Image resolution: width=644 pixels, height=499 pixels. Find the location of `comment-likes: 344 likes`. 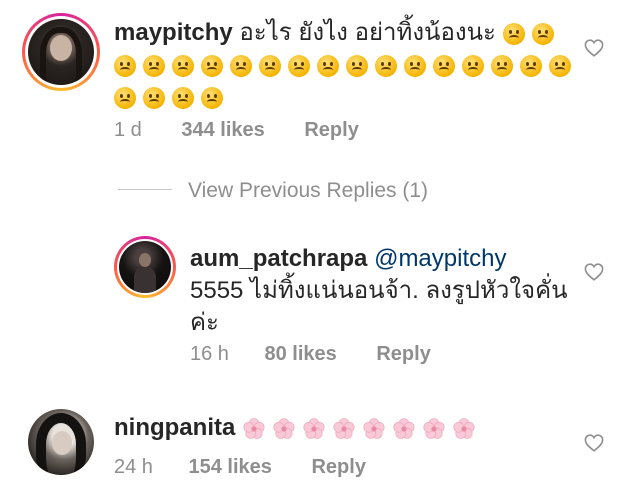

comment-likes: 344 likes is located at coordinates (222, 130).